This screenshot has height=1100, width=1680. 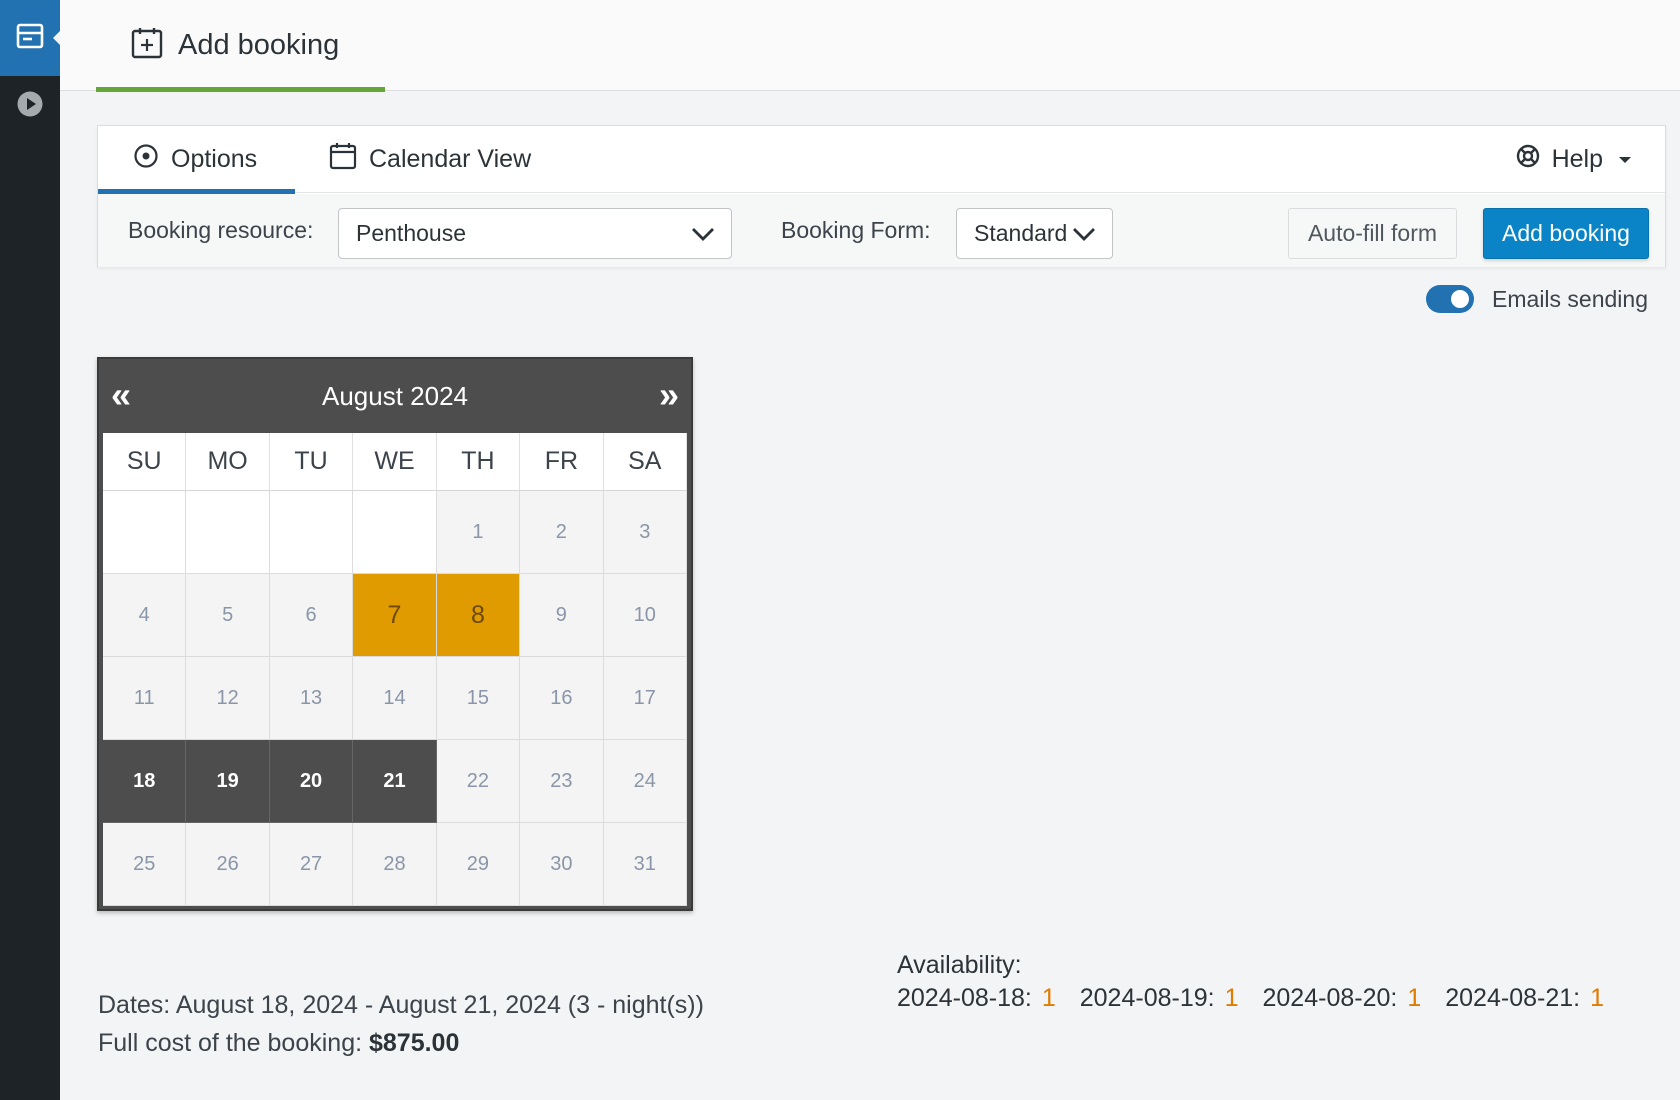 I want to click on calendar-day-25: 25, so click(x=145, y=864).